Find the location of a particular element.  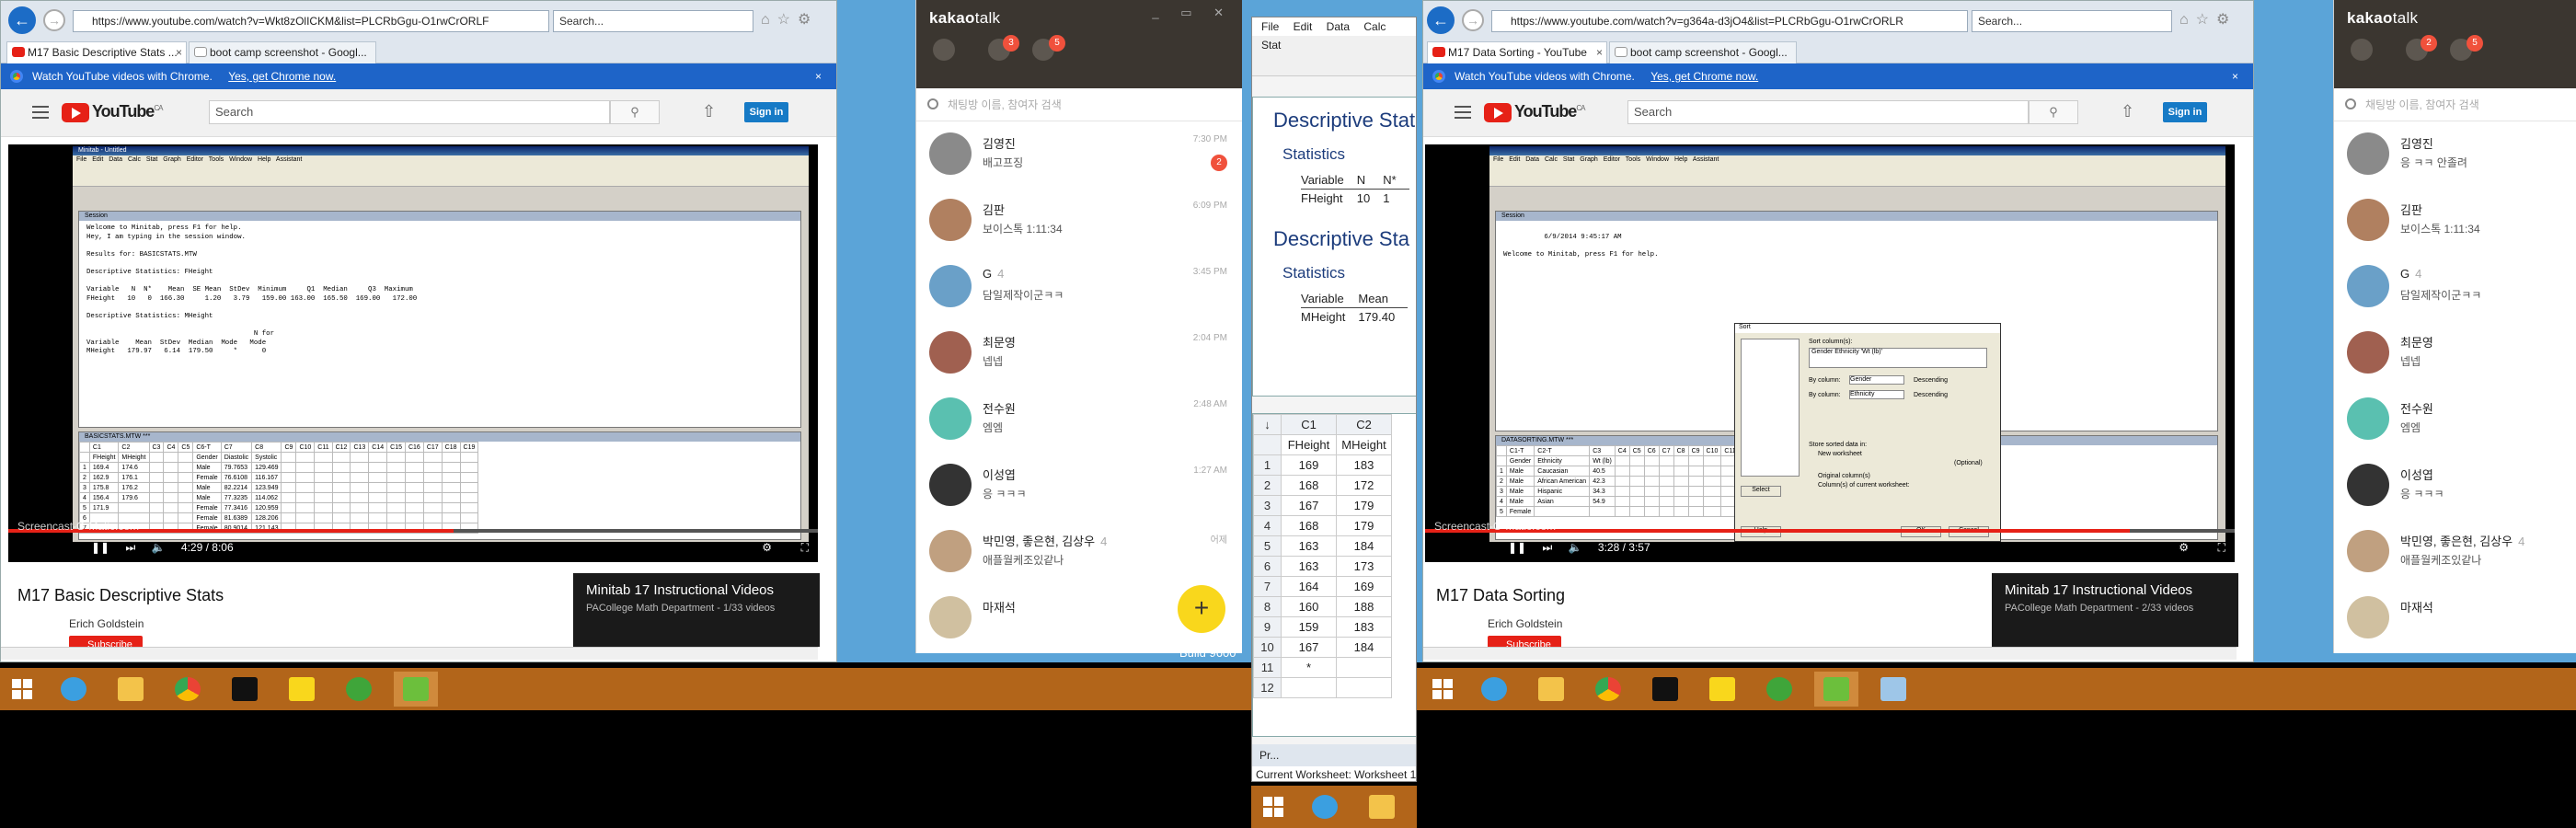

grid-row: 3 167 179 is located at coordinates (1322, 505).